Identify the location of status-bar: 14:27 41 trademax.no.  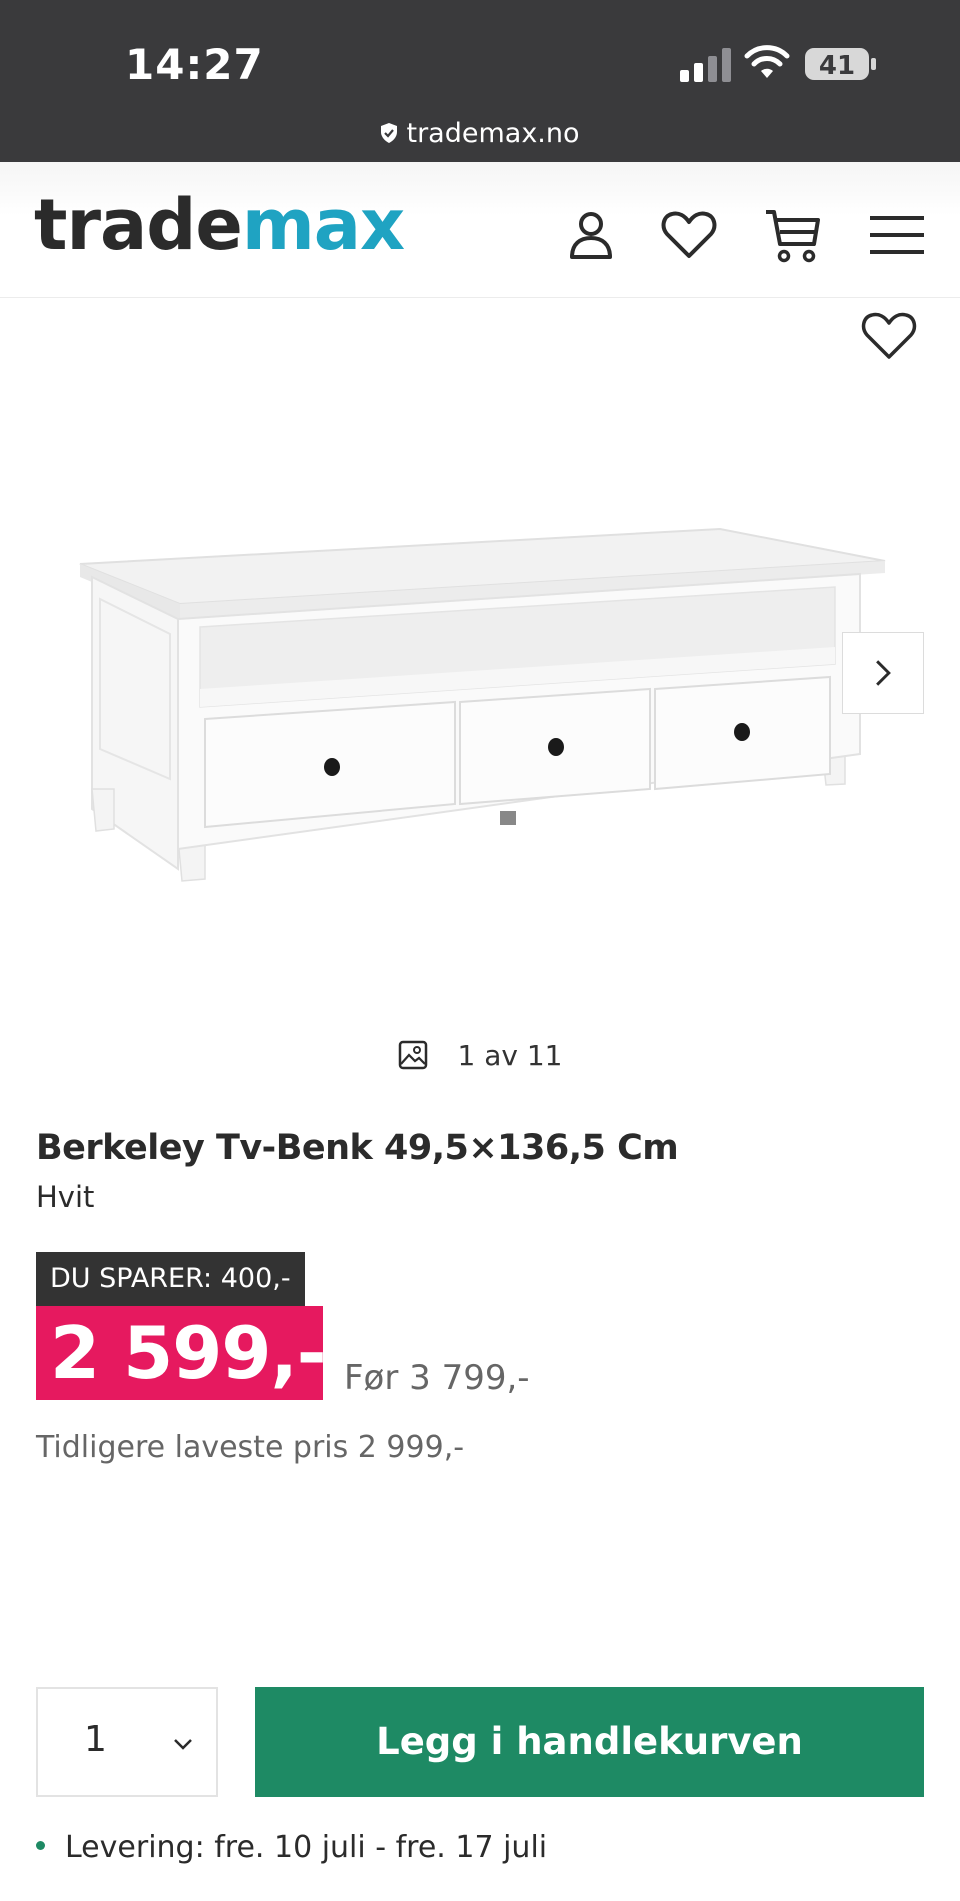
(480, 81).